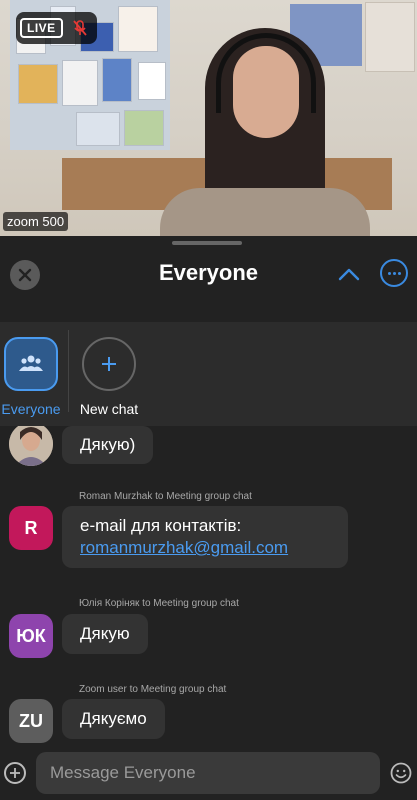 The height and width of the screenshot is (800, 417). I want to click on recipient-new-chat: New chat, so click(109, 377).